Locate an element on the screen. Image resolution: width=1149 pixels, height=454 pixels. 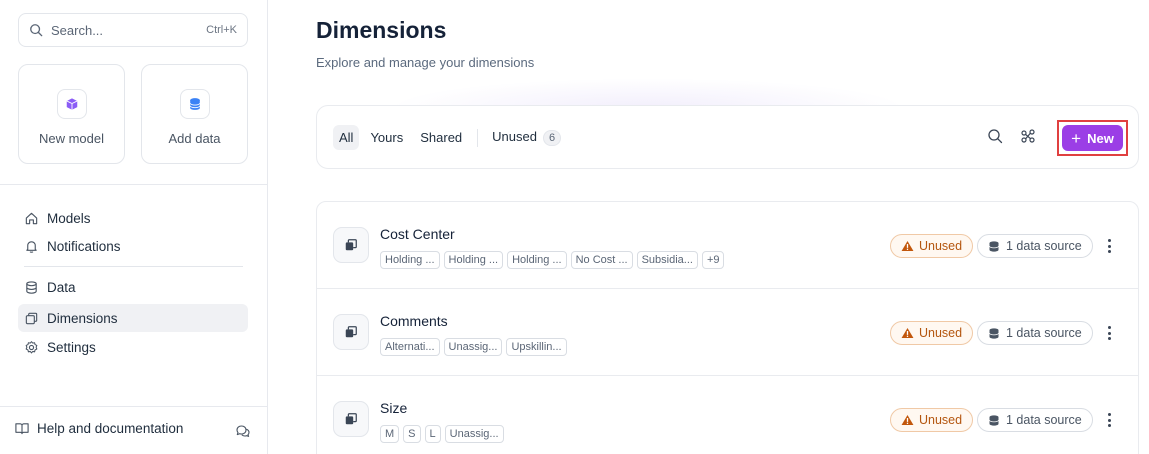
bell-icon is located at coordinates (31, 246).